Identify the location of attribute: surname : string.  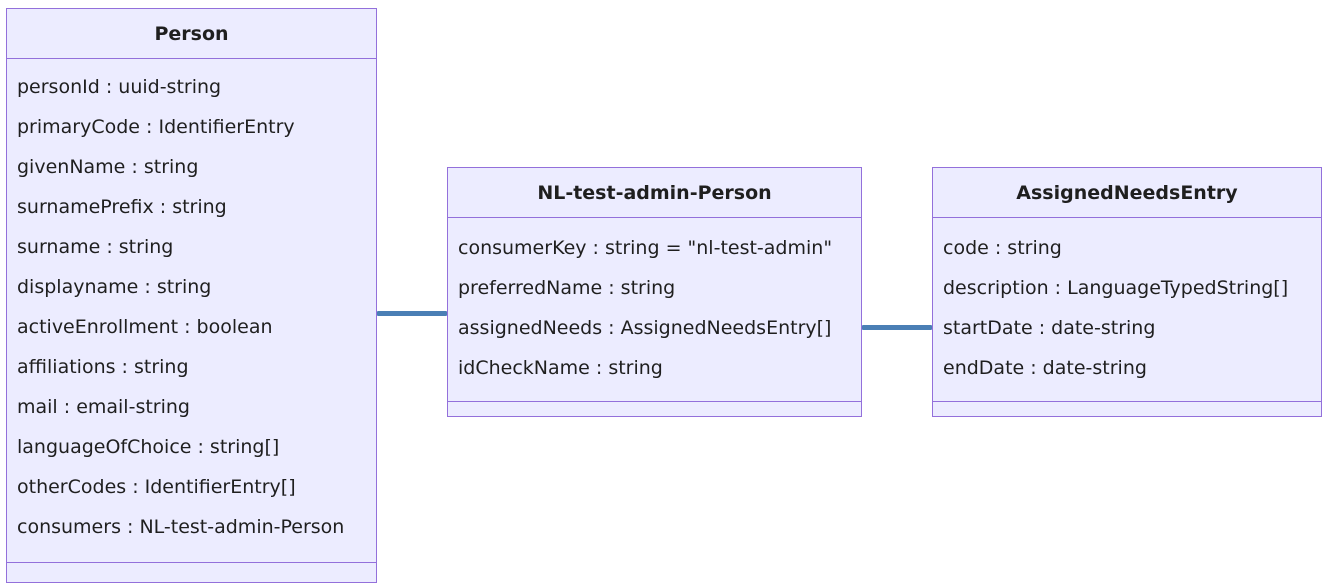
(95, 247).